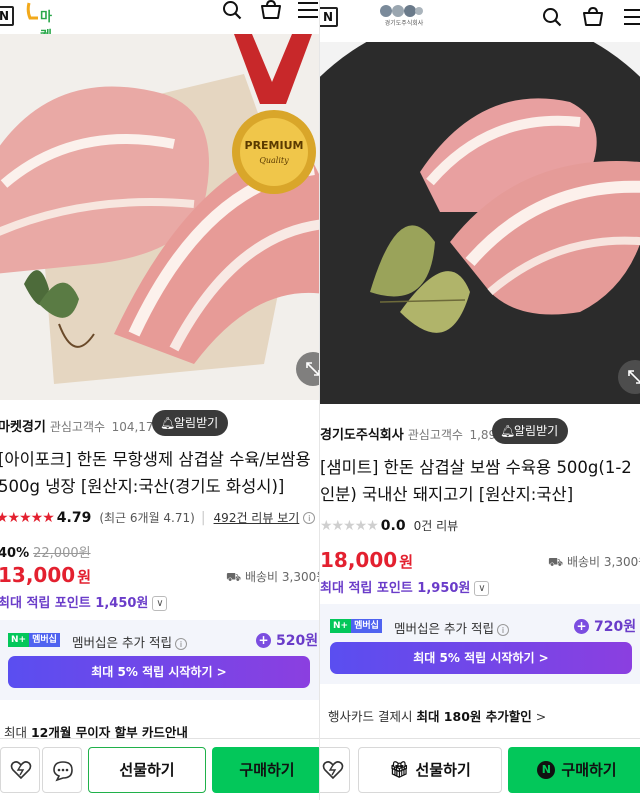  I want to click on brand-logo: 경기도주식회사, so click(402, 16).